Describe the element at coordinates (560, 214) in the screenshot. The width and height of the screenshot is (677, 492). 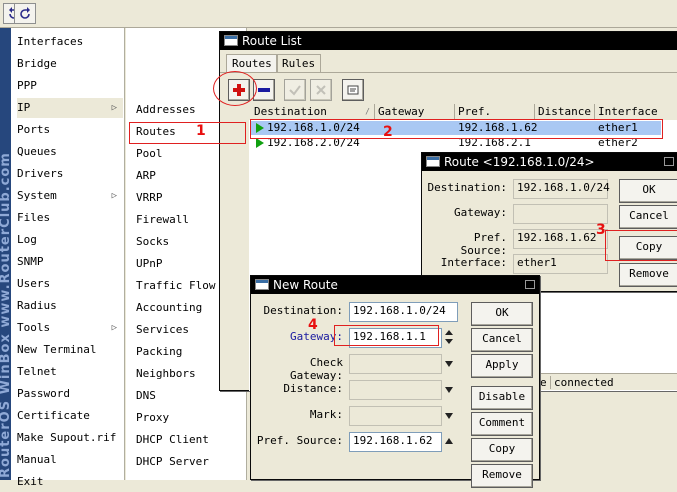
I see `gateway-field` at that location.